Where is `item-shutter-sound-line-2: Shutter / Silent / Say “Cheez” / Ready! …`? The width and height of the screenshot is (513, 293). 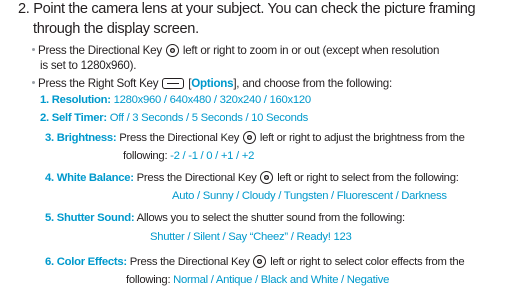 item-shutter-sound-line-2: Shutter / Silent / Say “Cheez” / Ready! … is located at coordinates (251, 237).